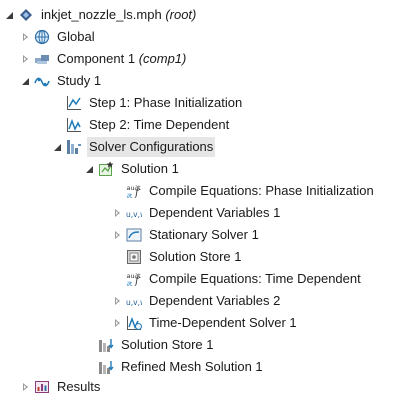 The image size is (409, 398). I want to click on tree-node-step-1: Step 1: Phase Initialization, so click(148, 103).